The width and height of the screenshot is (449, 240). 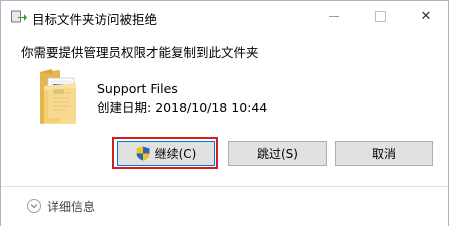 I want to click on minimize-button, so click(x=334, y=16).